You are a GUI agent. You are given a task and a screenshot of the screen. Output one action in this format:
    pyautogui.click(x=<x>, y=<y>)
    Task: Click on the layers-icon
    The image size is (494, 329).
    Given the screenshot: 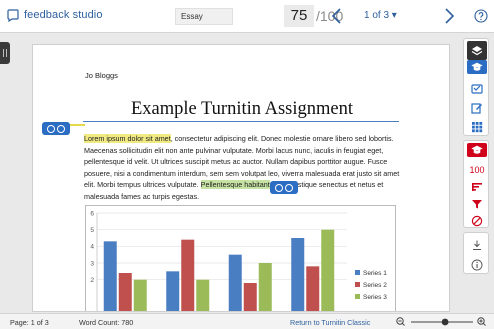 What is the action you would take?
    pyautogui.click(x=477, y=50)
    